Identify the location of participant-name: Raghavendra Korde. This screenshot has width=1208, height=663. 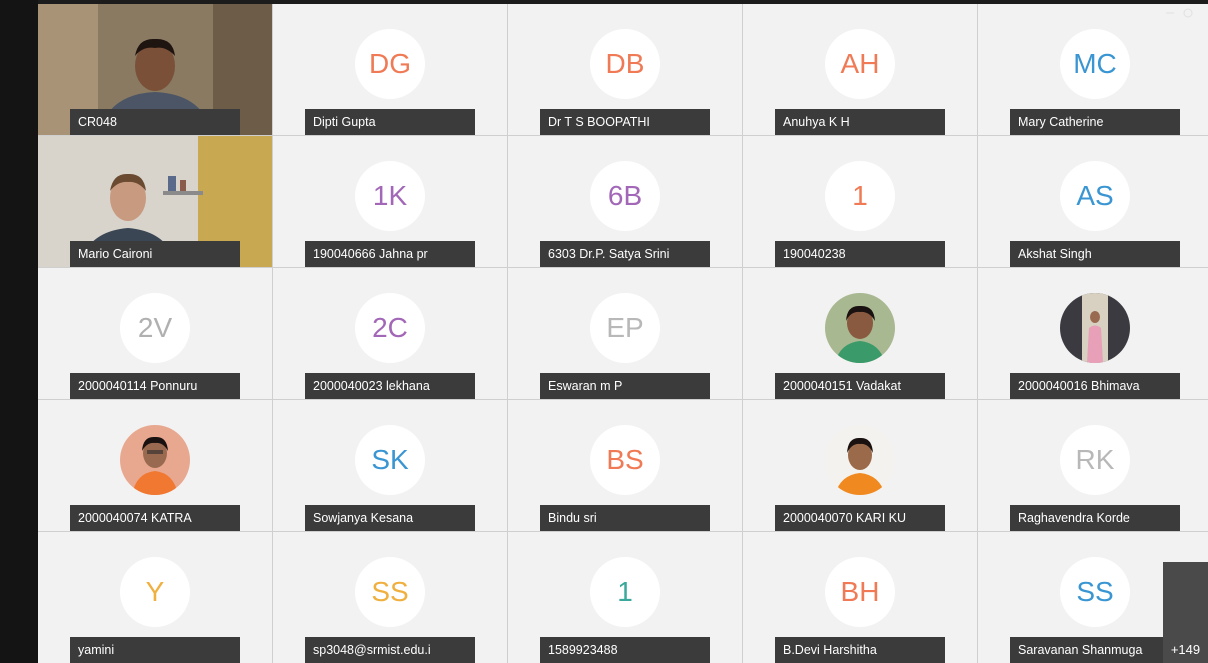
(1095, 518).